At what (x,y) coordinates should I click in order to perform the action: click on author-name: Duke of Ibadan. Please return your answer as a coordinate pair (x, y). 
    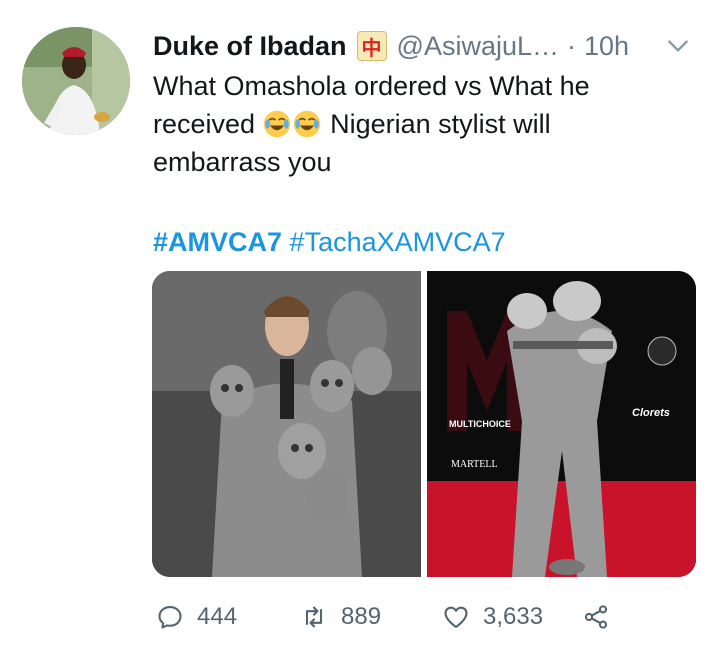
    Looking at the image, I should click on (250, 46).